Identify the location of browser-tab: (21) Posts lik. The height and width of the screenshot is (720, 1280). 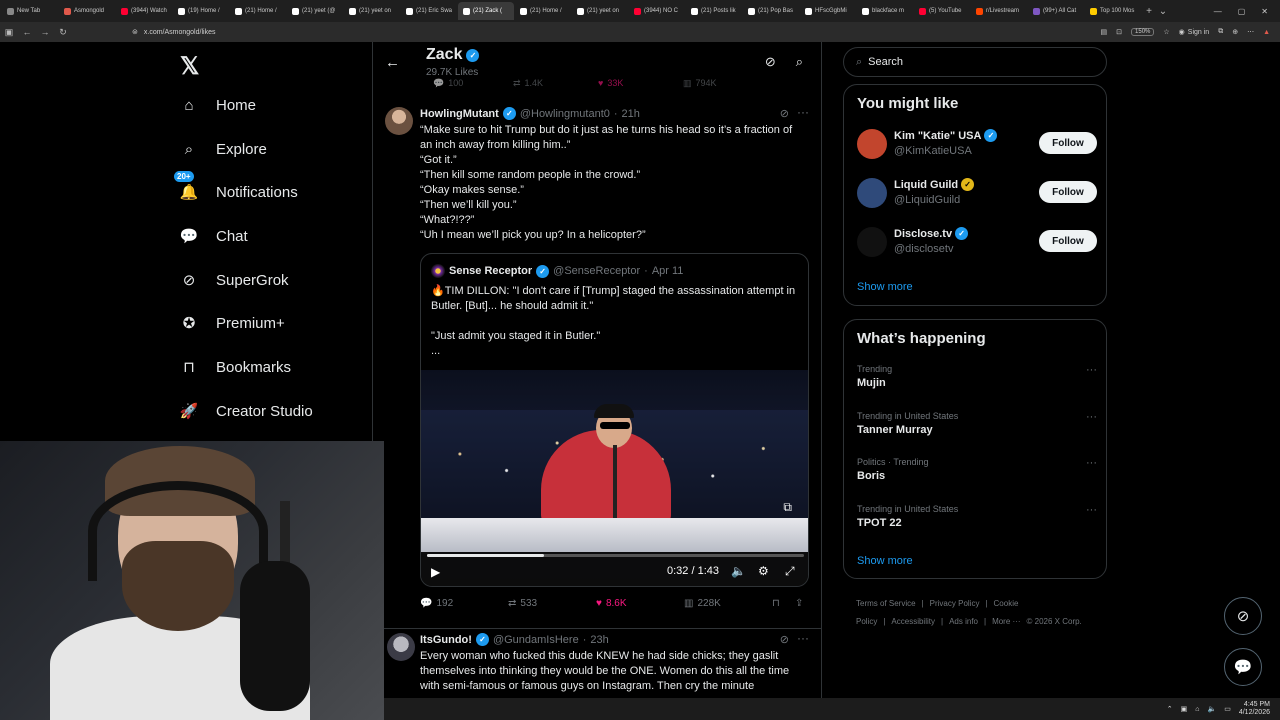
(714, 11).